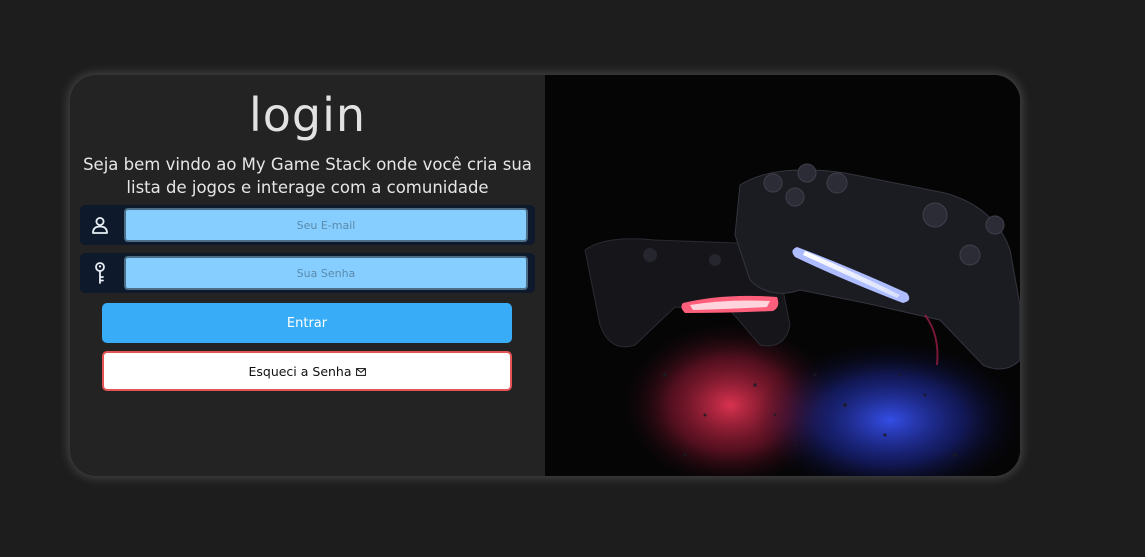 This screenshot has height=557, width=1145. Describe the element at coordinates (100, 273) in the screenshot. I see `key-icon` at that location.